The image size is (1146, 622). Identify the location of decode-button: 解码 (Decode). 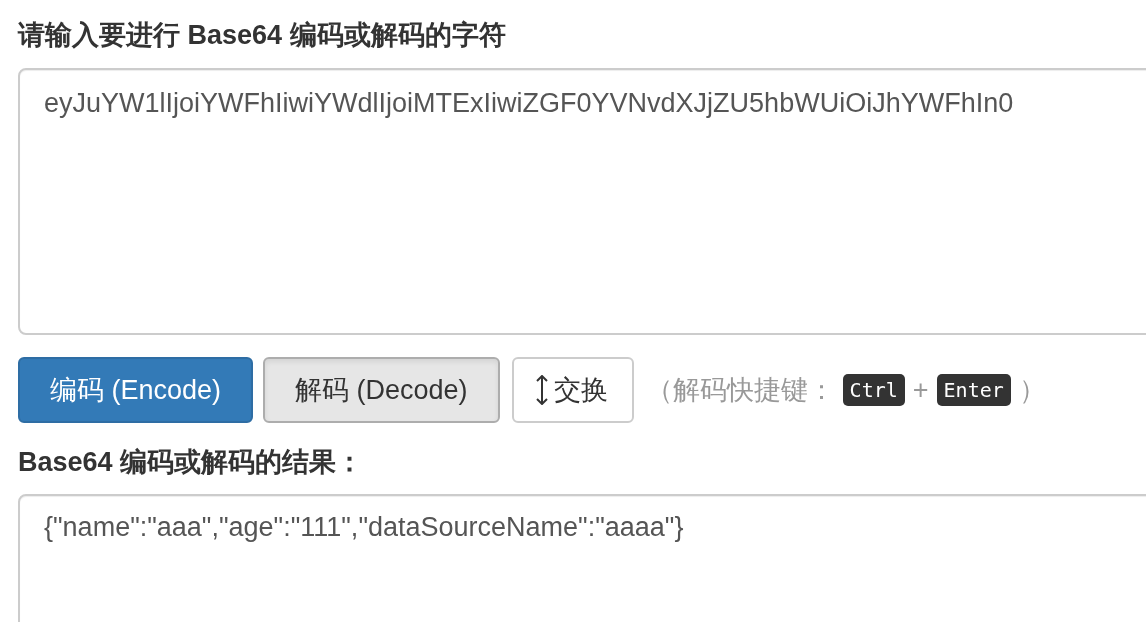
(381, 390).